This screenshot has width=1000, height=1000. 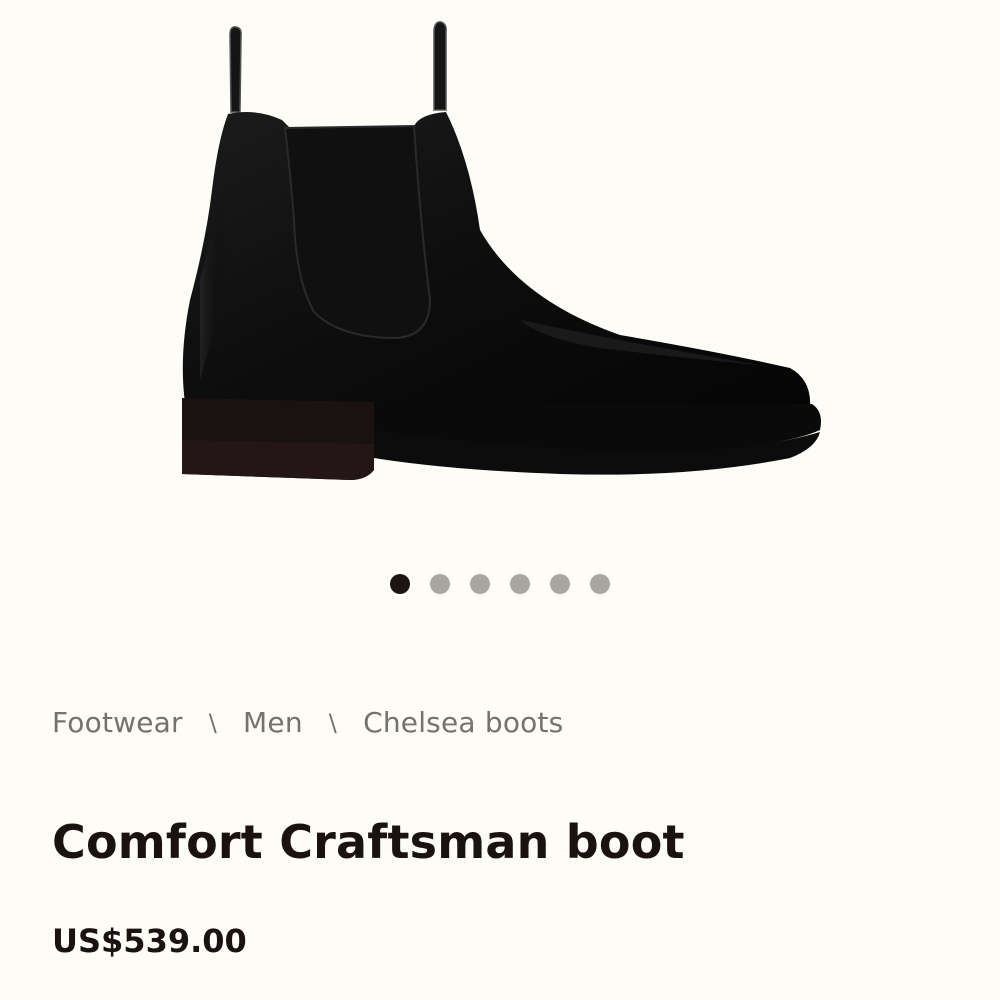 What do you see at coordinates (149, 941) in the screenshot?
I see `product-price: US$539.00` at bounding box center [149, 941].